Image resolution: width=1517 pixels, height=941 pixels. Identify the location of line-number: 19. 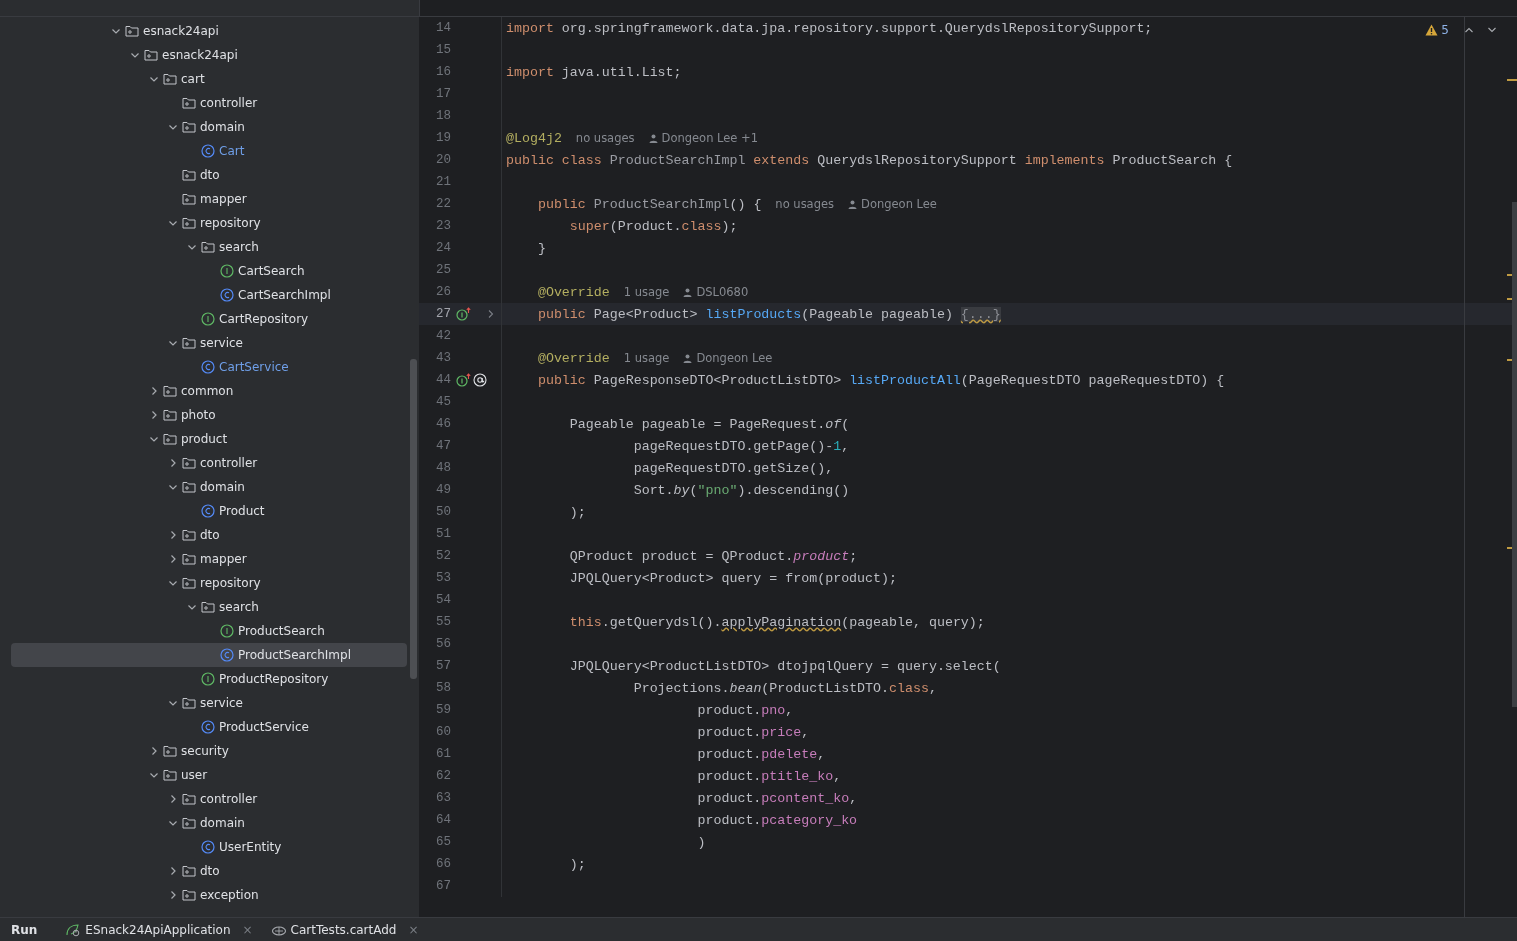
(443, 138).